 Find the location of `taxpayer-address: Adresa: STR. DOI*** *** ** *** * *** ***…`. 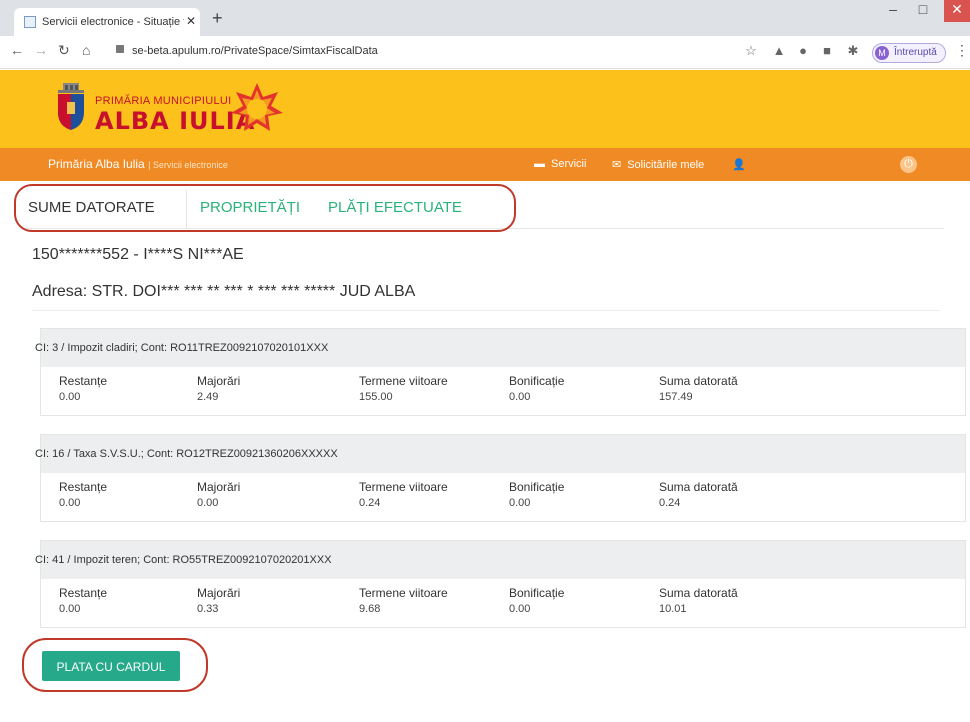

taxpayer-address: Adresa: STR. DOI*** *** ** *** * *** ***… is located at coordinates (224, 291).